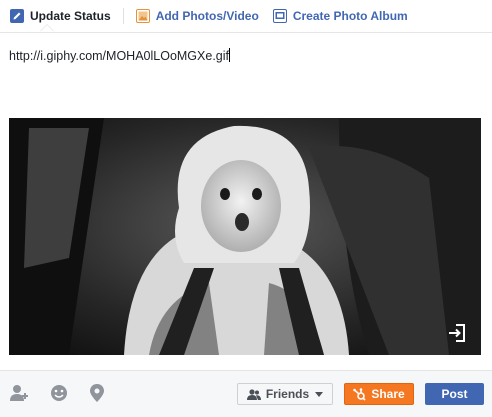 Image resolution: width=492 pixels, height=417 pixels. What do you see at coordinates (47, 27) in the screenshot?
I see `active-tab-caret` at bounding box center [47, 27].